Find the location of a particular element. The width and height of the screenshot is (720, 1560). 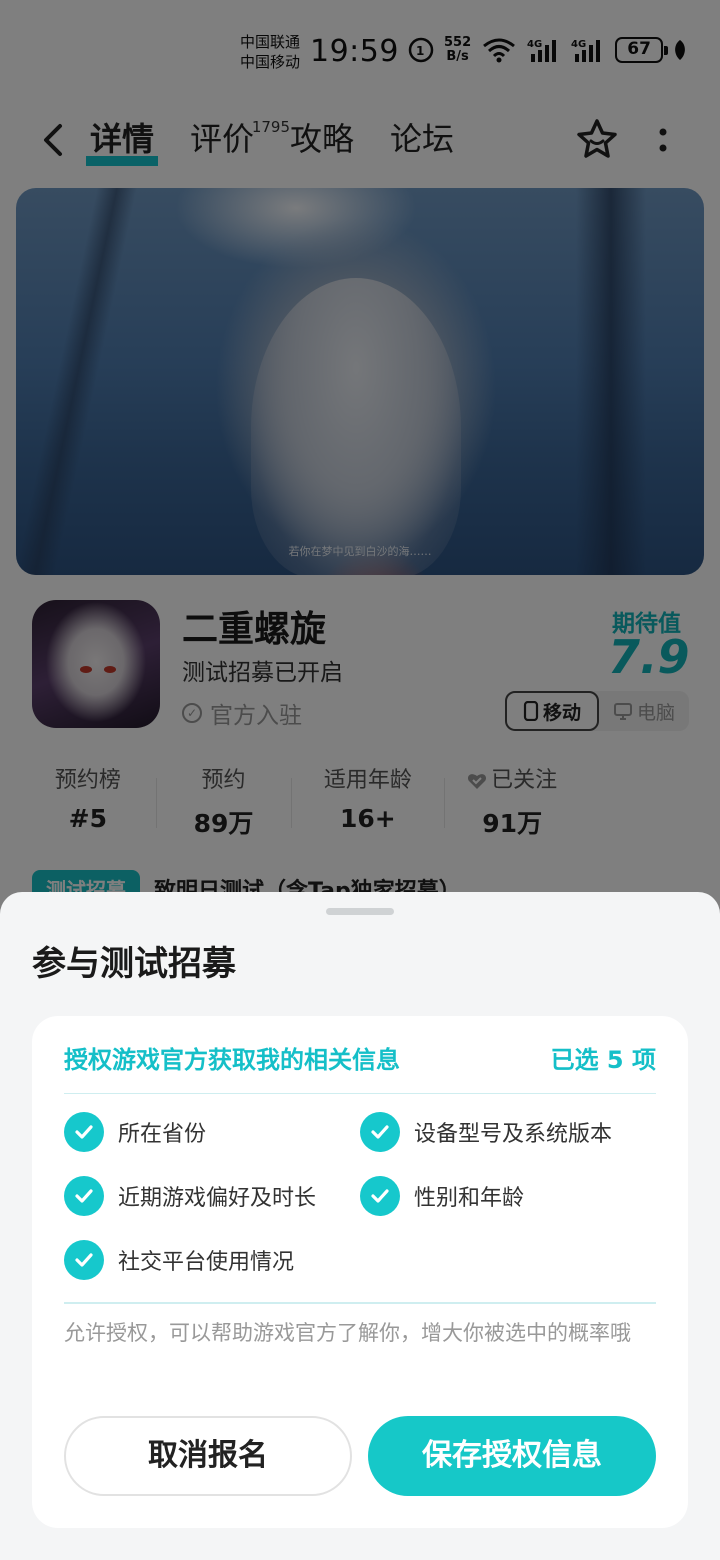

authorization-list: 所在省份 设备型号及系统版本 近期游戏偏好及时长 性别和年龄 社交平台使用情况 is located at coordinates (360, 1196).